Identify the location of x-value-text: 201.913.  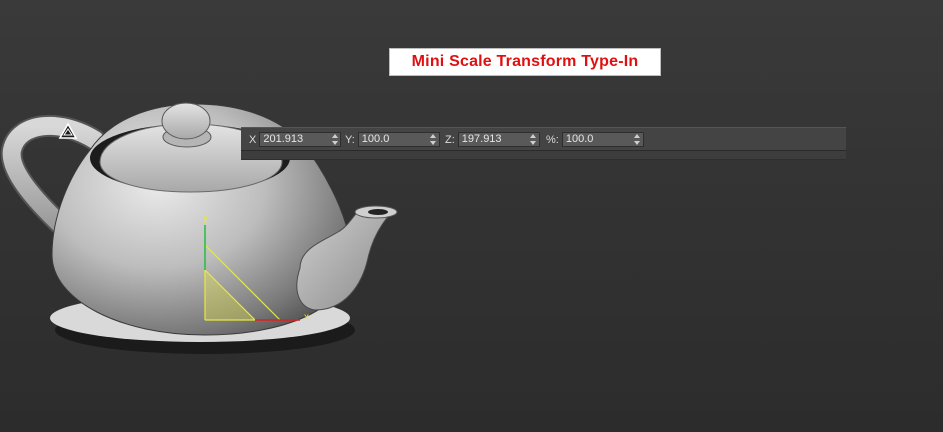
(283, 139).